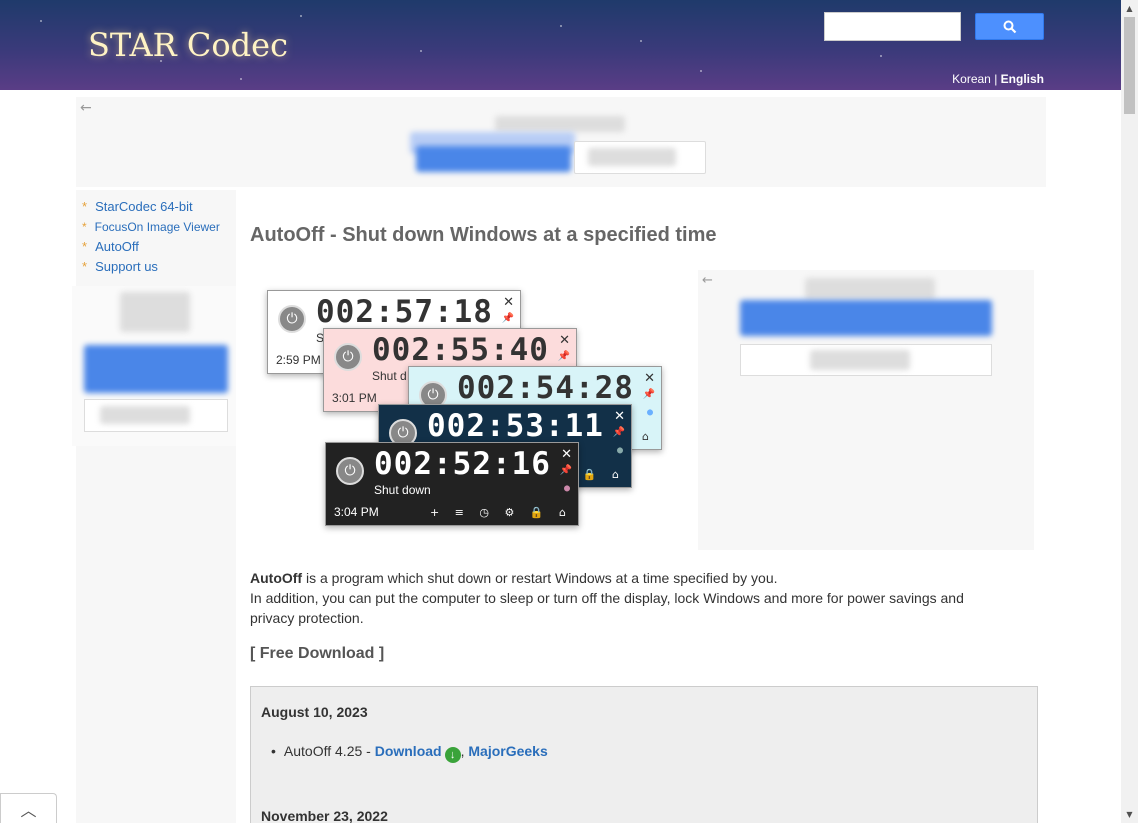 This screenshot has height=823, width=1138. What do you see at coordinates (870, 289) in the screenshot?
I see `ad-right-blur` at bounding box center [870, 289].